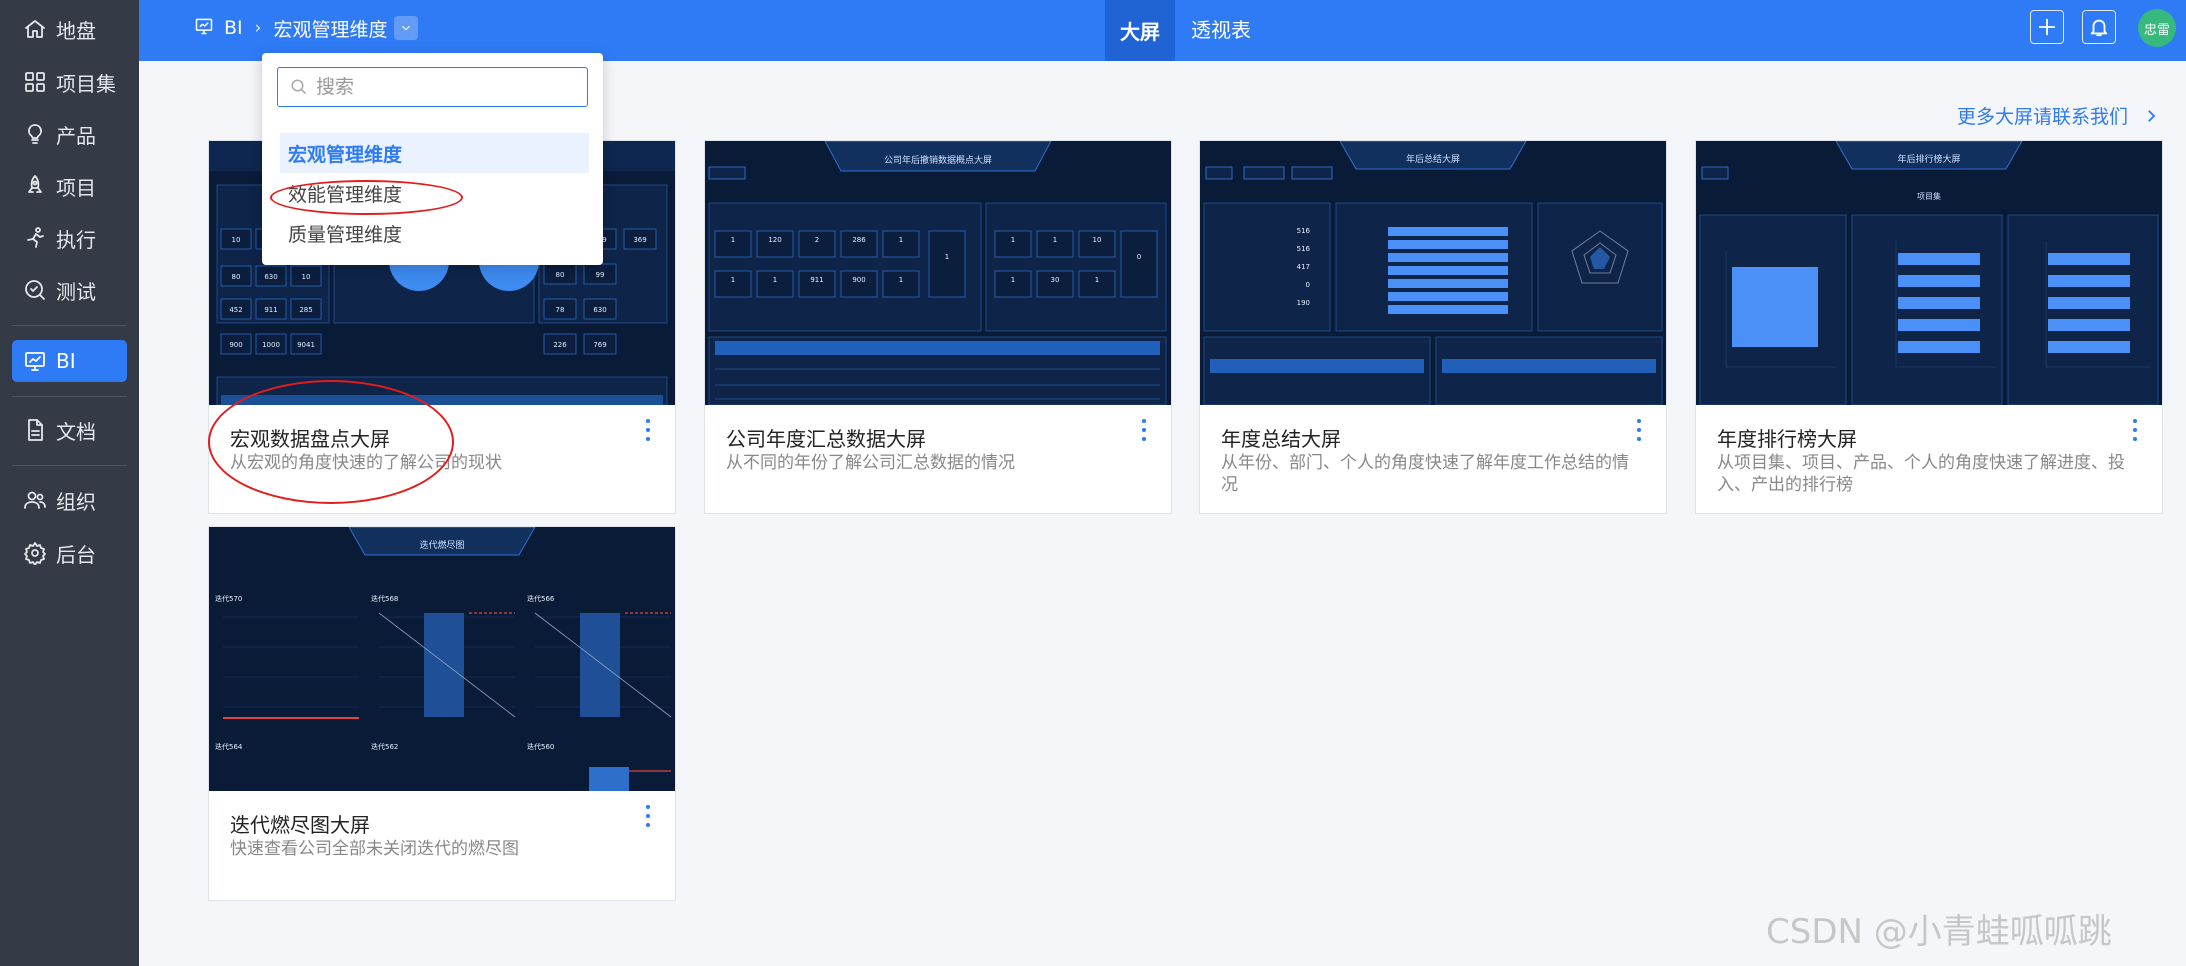 The height and width of the screenshot is (966, 2186). I want to click on sidebar-item-test: 测试, so click(69, 290).